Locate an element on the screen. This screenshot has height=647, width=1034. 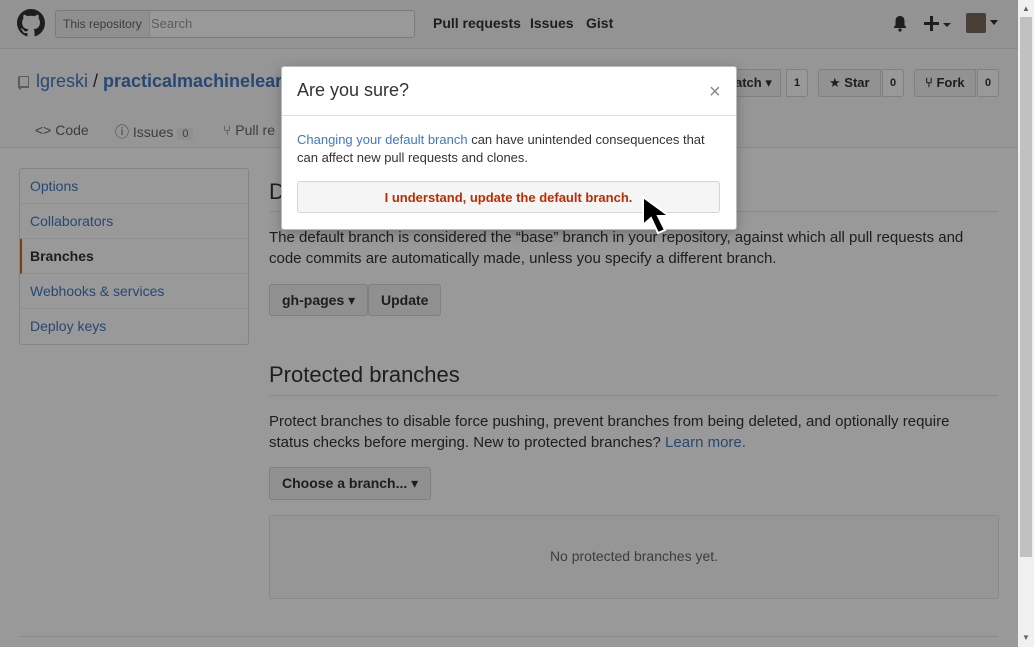
mouse-cursor-icon is located at coordinates (657, 215).